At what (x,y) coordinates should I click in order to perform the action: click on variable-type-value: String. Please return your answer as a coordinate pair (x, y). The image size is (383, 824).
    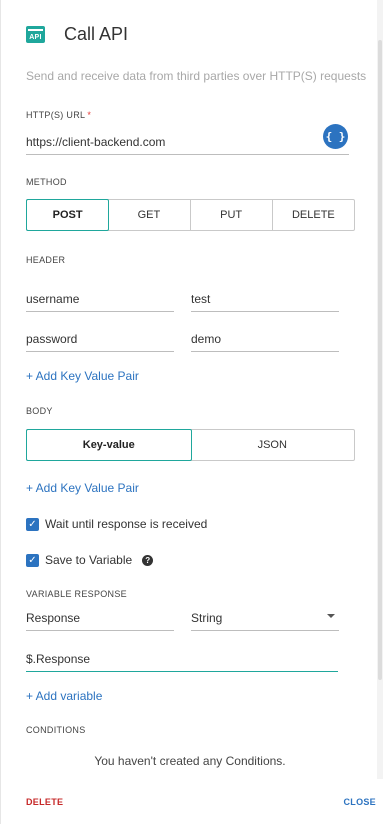
    Looking at the image, I should click on (207, 618).